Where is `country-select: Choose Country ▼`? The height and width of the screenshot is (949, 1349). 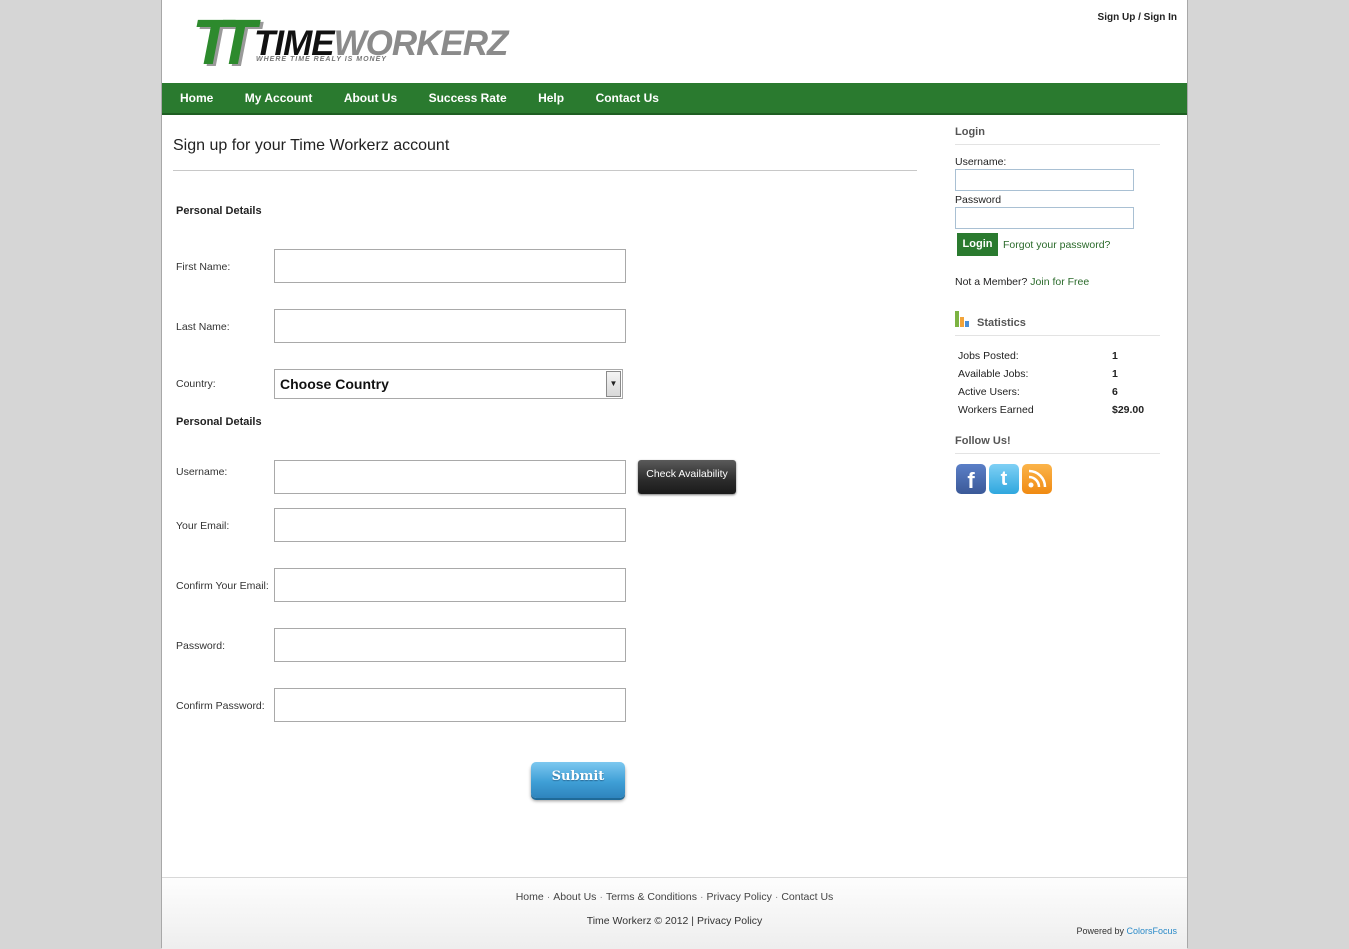
country-select: Choose Country ▼ is located at coordinates (448, 384).